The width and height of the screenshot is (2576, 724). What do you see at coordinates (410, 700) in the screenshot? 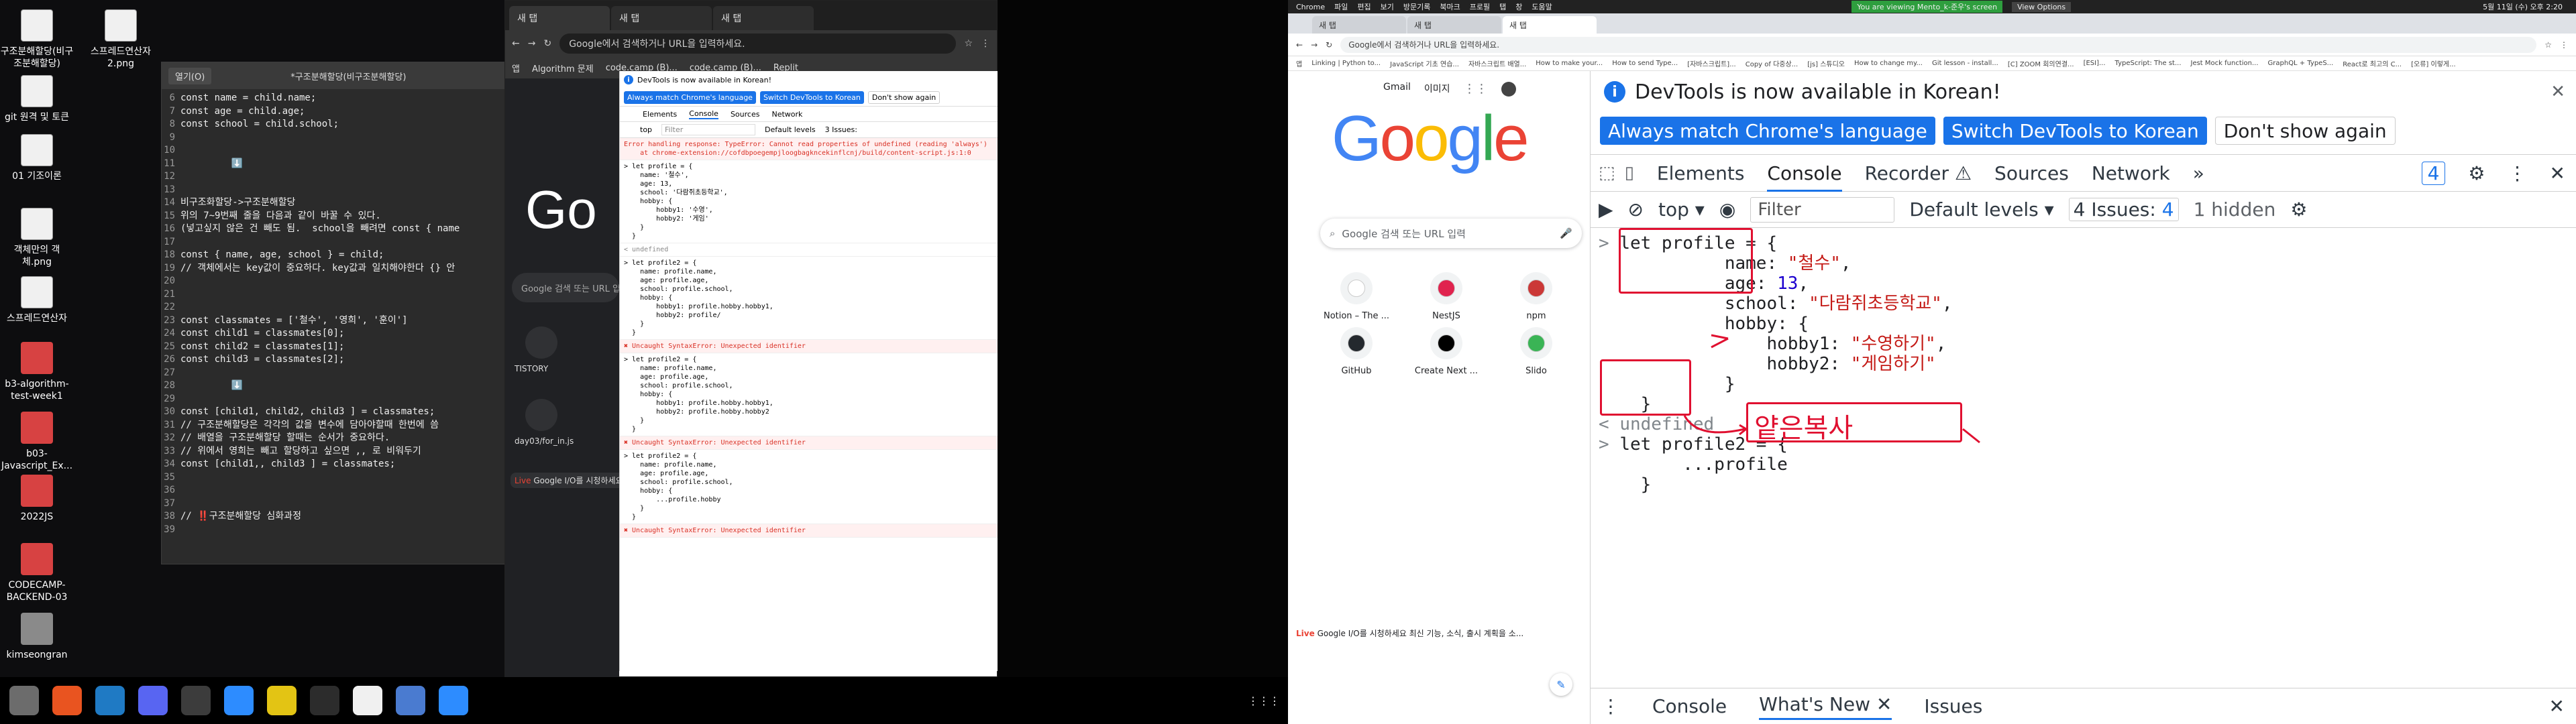
I see `screenshot-icon` at bounding box center [410, 700].